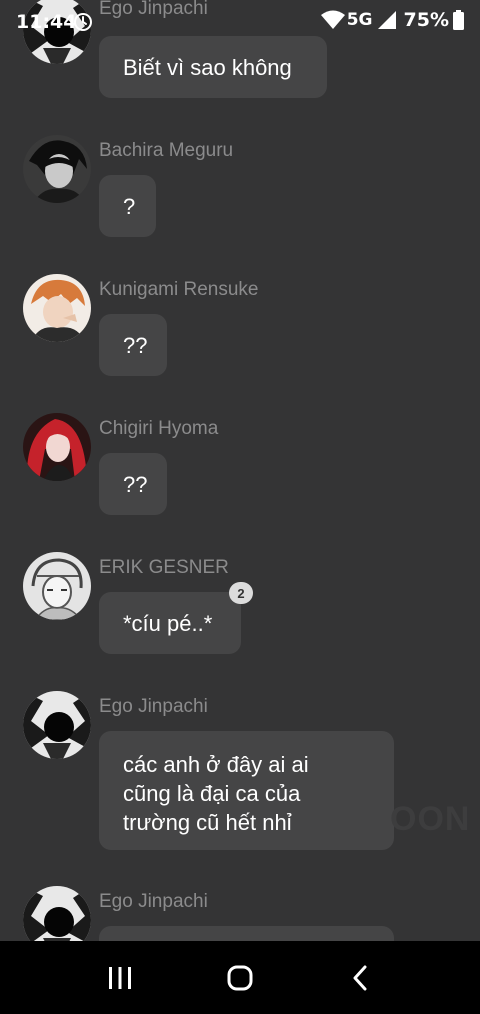 Image resolution: width=480 pixels, height=1014 pixels. I want to click on message-bubble: *cíu pé..*, so click(170, 623).